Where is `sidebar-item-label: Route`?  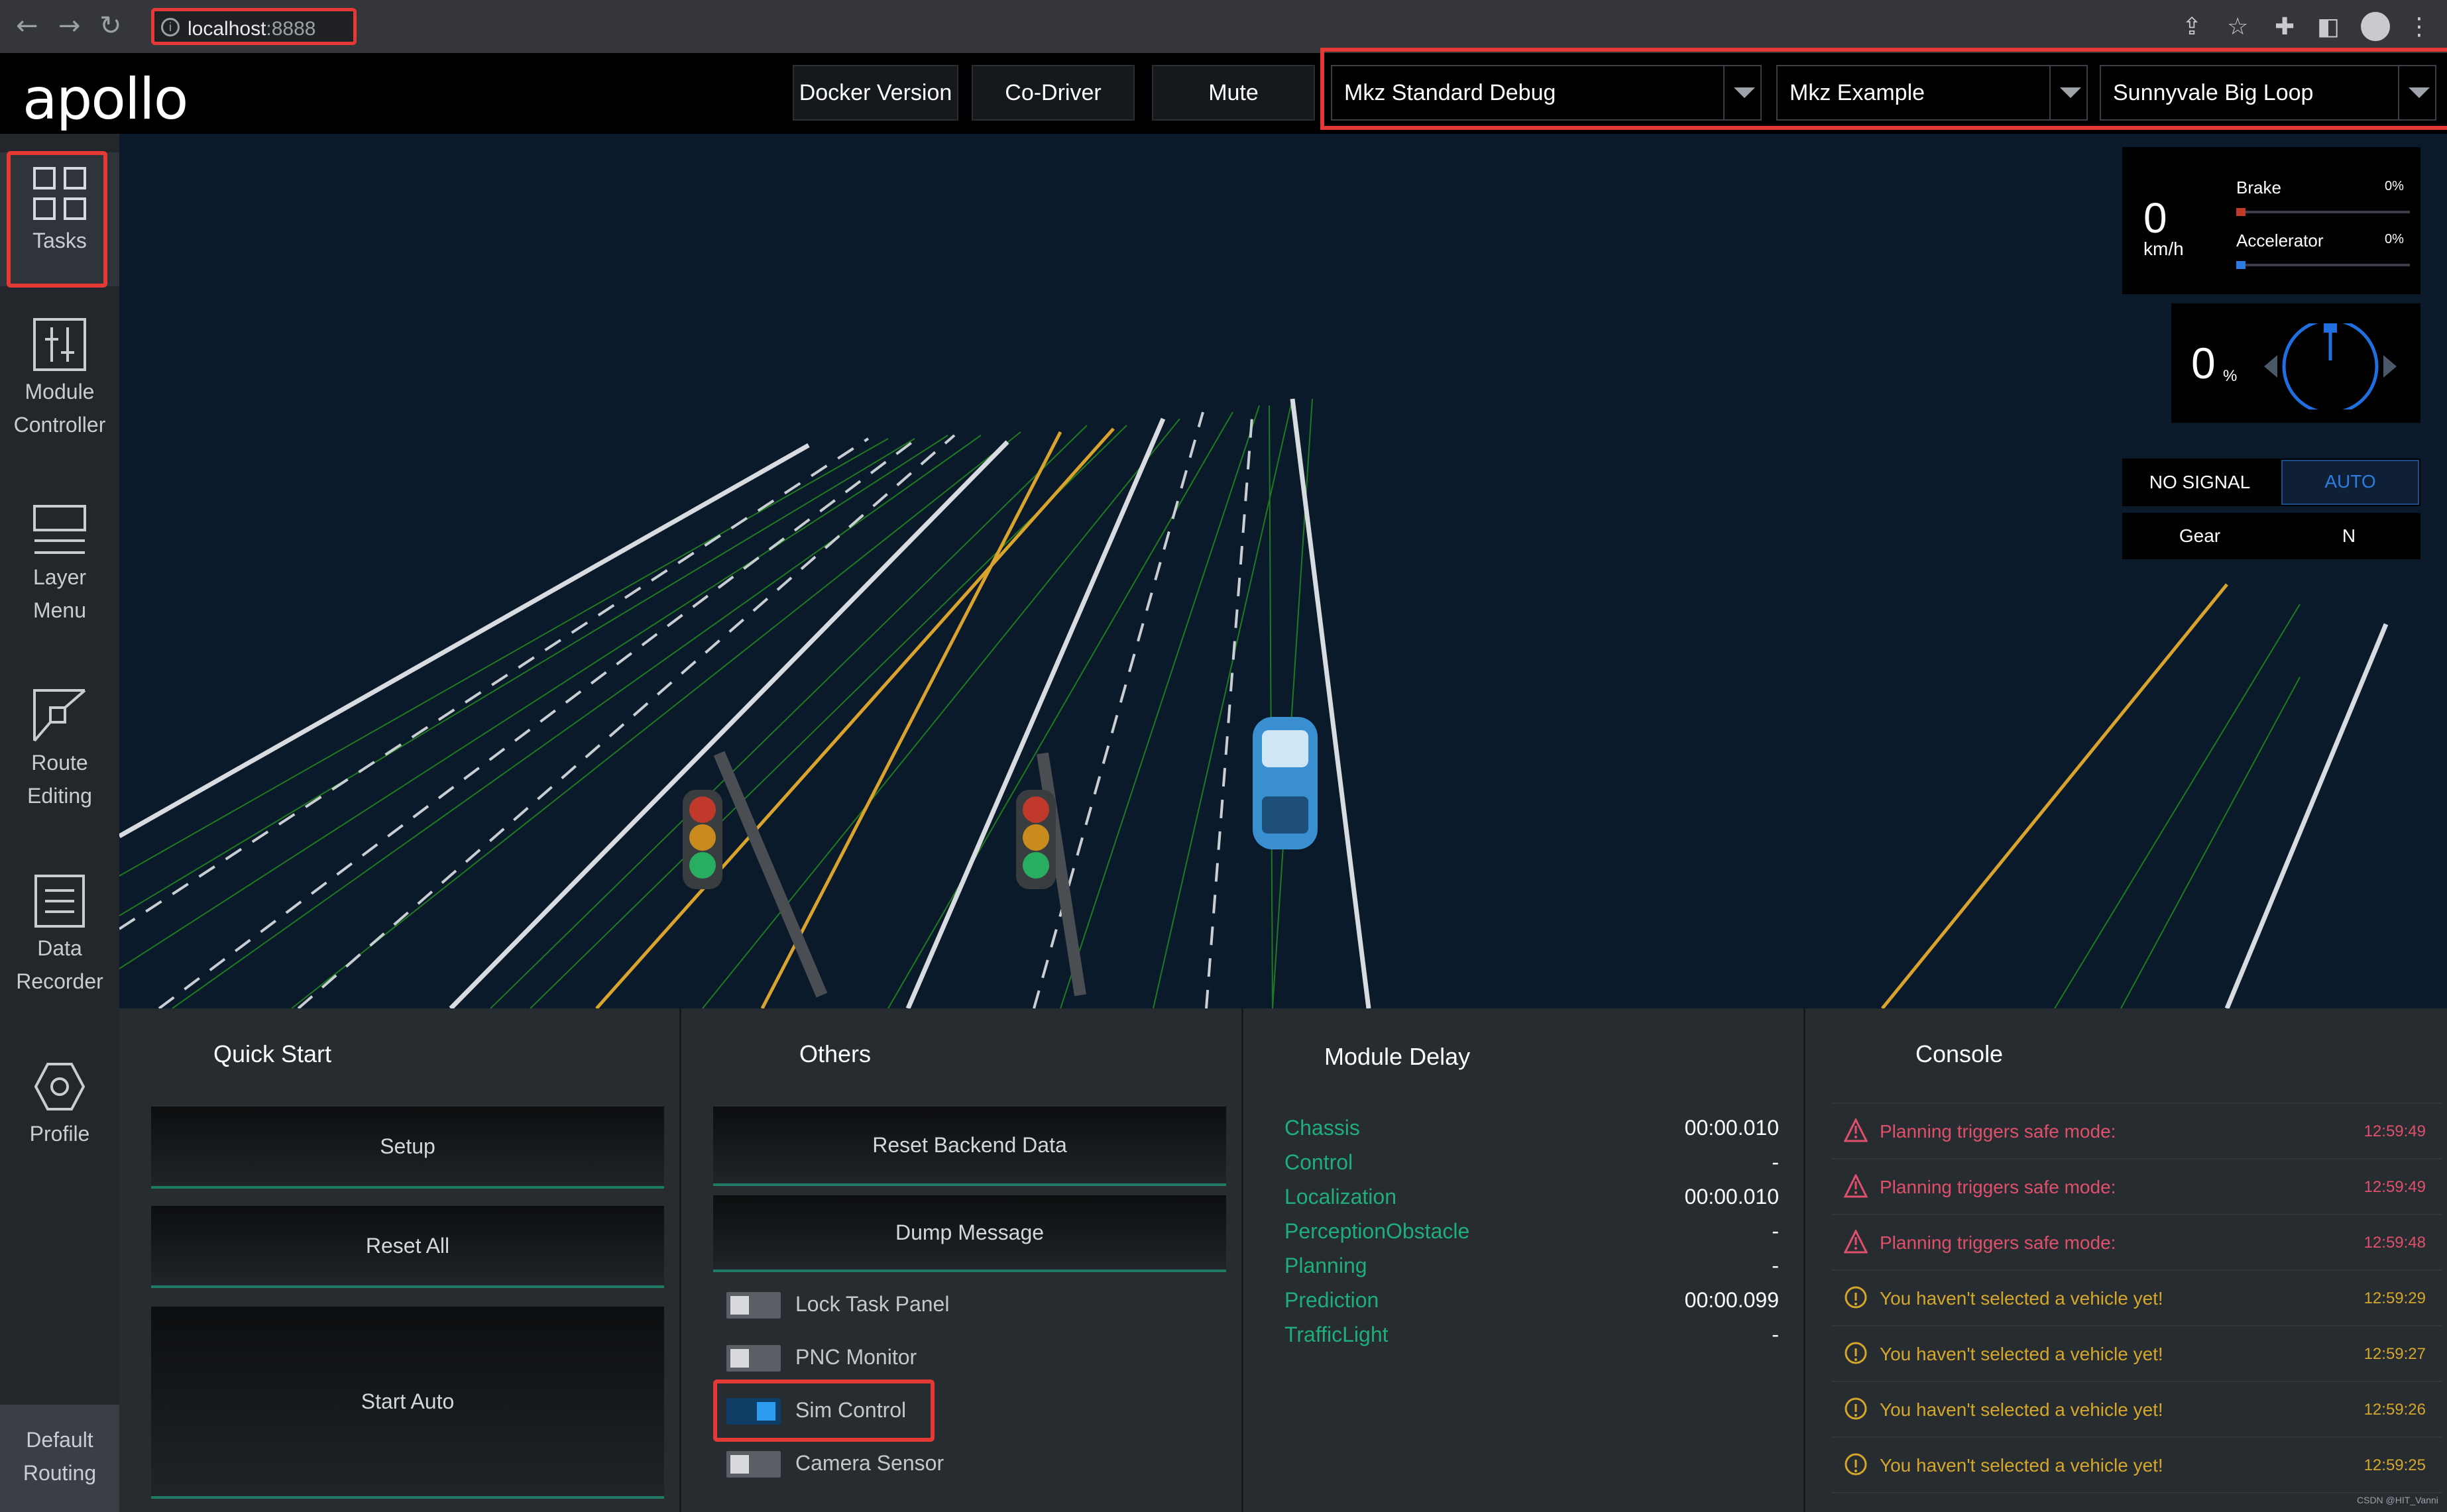
sidebar-item-label: Route is located at coordinates (60, 763).